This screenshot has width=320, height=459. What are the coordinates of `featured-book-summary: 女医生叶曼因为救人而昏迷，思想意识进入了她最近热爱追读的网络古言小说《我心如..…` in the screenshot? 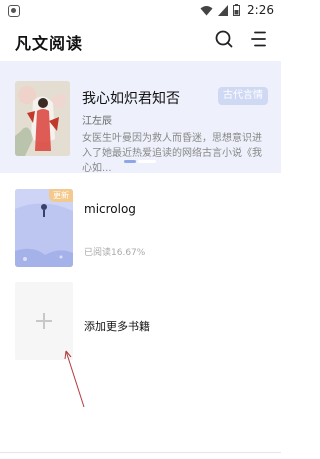 It's located at (172, 153).